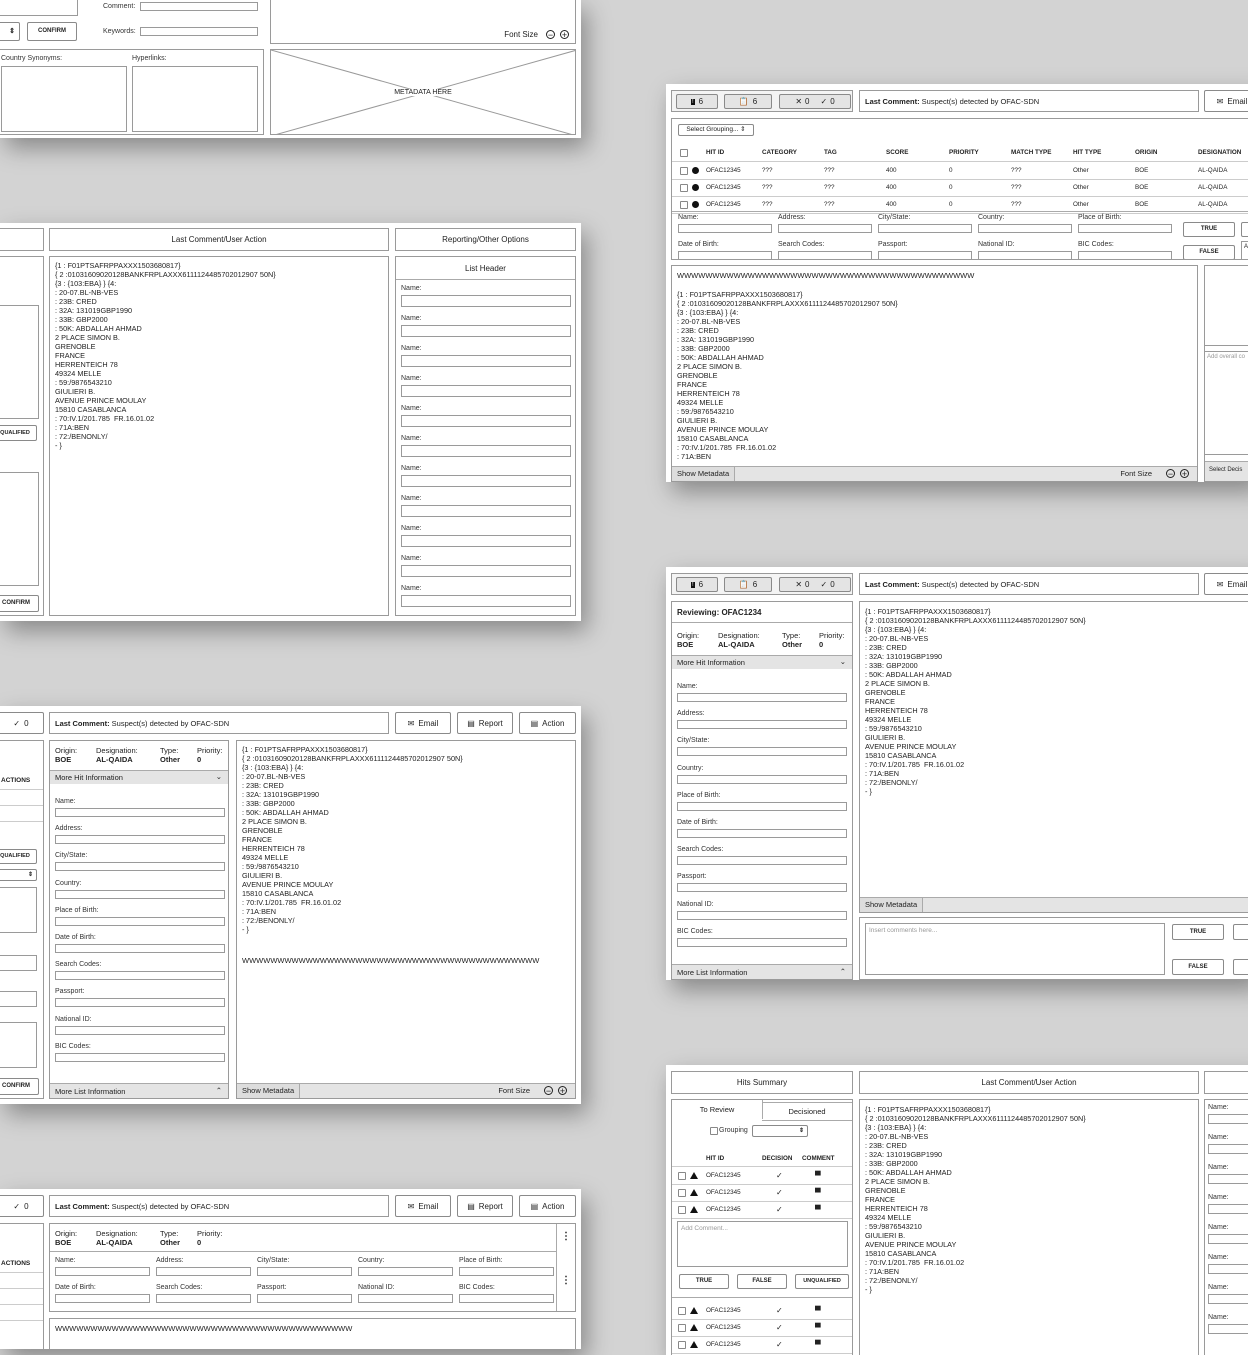  I want to click on input-stub-c, so click(18, 963).